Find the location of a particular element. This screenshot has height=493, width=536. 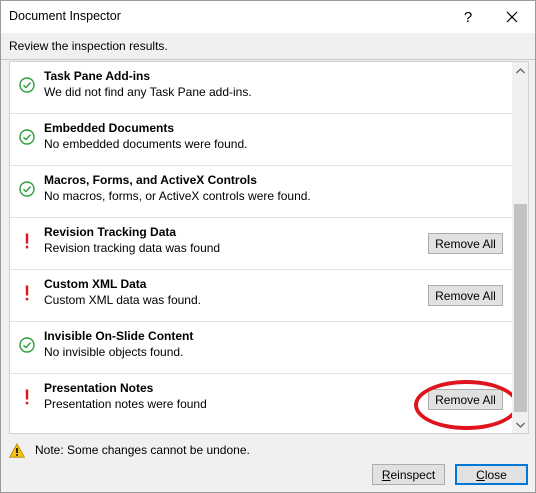

result-description: No embedded documents were found. is located at coordinates (146, 144).